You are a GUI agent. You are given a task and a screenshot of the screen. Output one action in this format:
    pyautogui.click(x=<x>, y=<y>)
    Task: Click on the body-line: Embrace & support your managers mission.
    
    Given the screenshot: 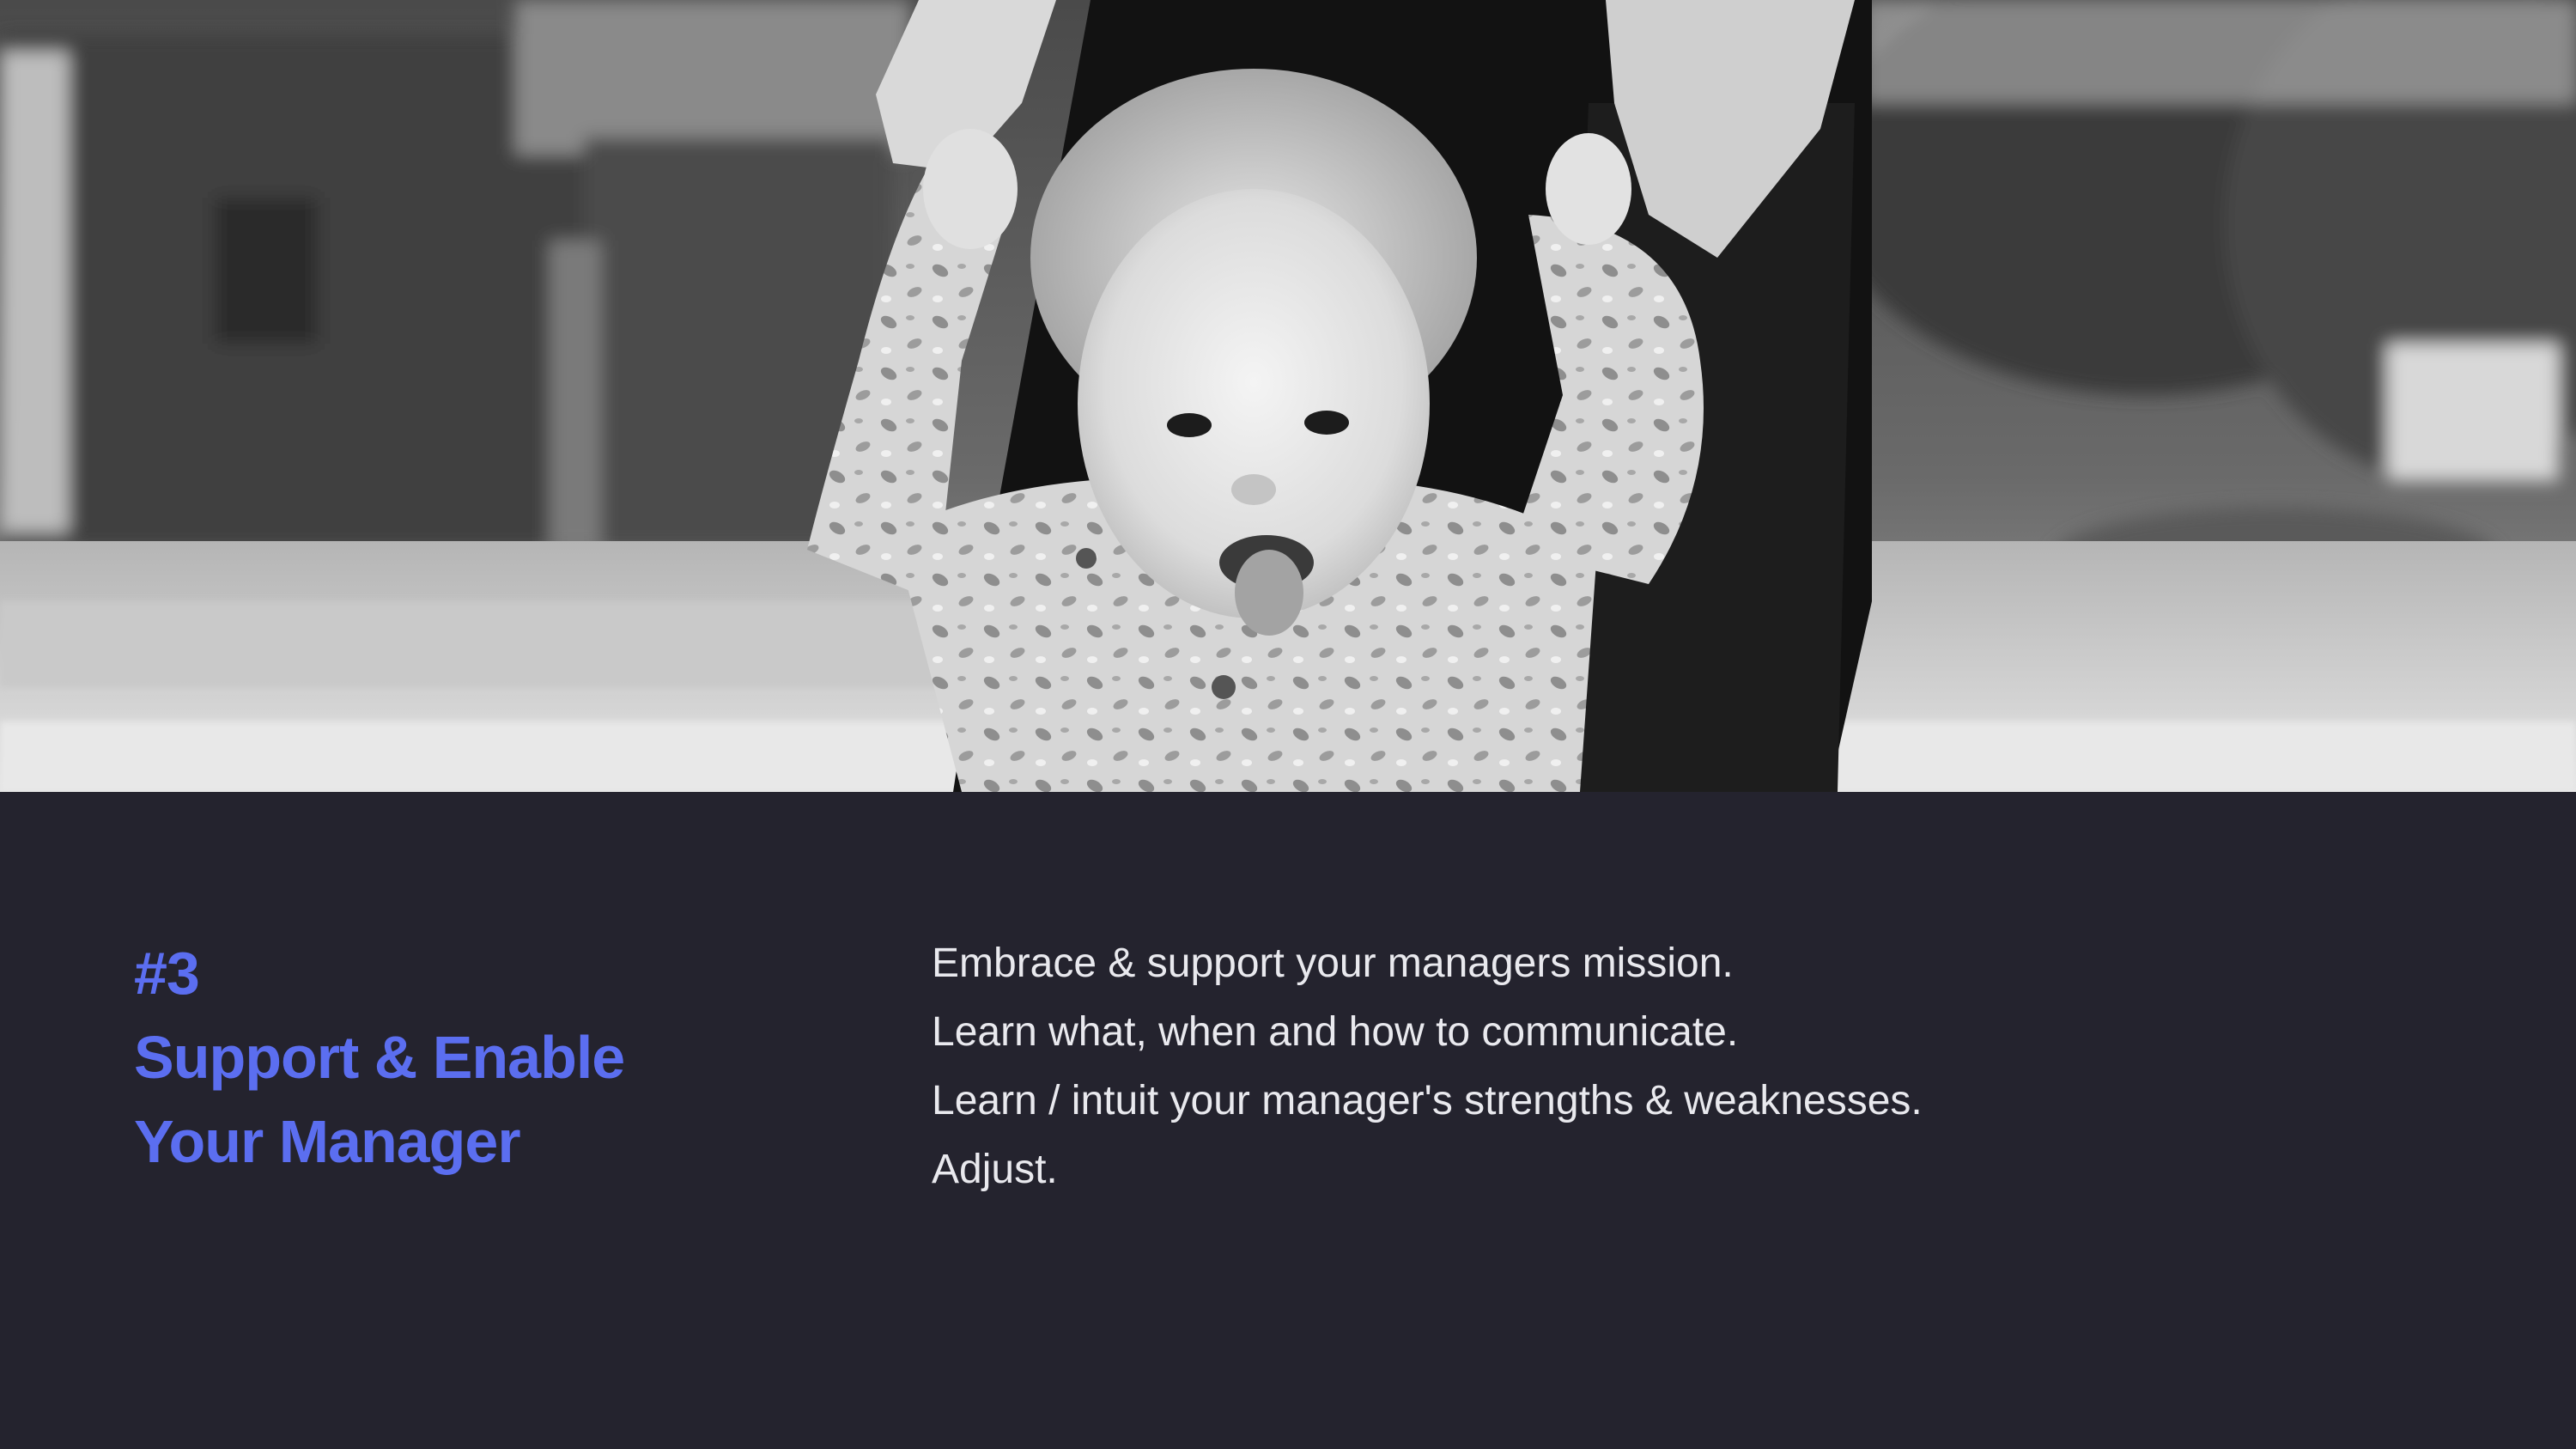 What is the action you would take?
    pyautogui.click(x=1333, y=963)
    